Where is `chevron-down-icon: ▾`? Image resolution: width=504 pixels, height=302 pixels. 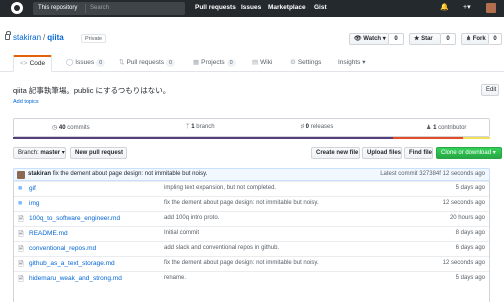
chevron-down-icon: ▾ is located at coordinates (364, 62).